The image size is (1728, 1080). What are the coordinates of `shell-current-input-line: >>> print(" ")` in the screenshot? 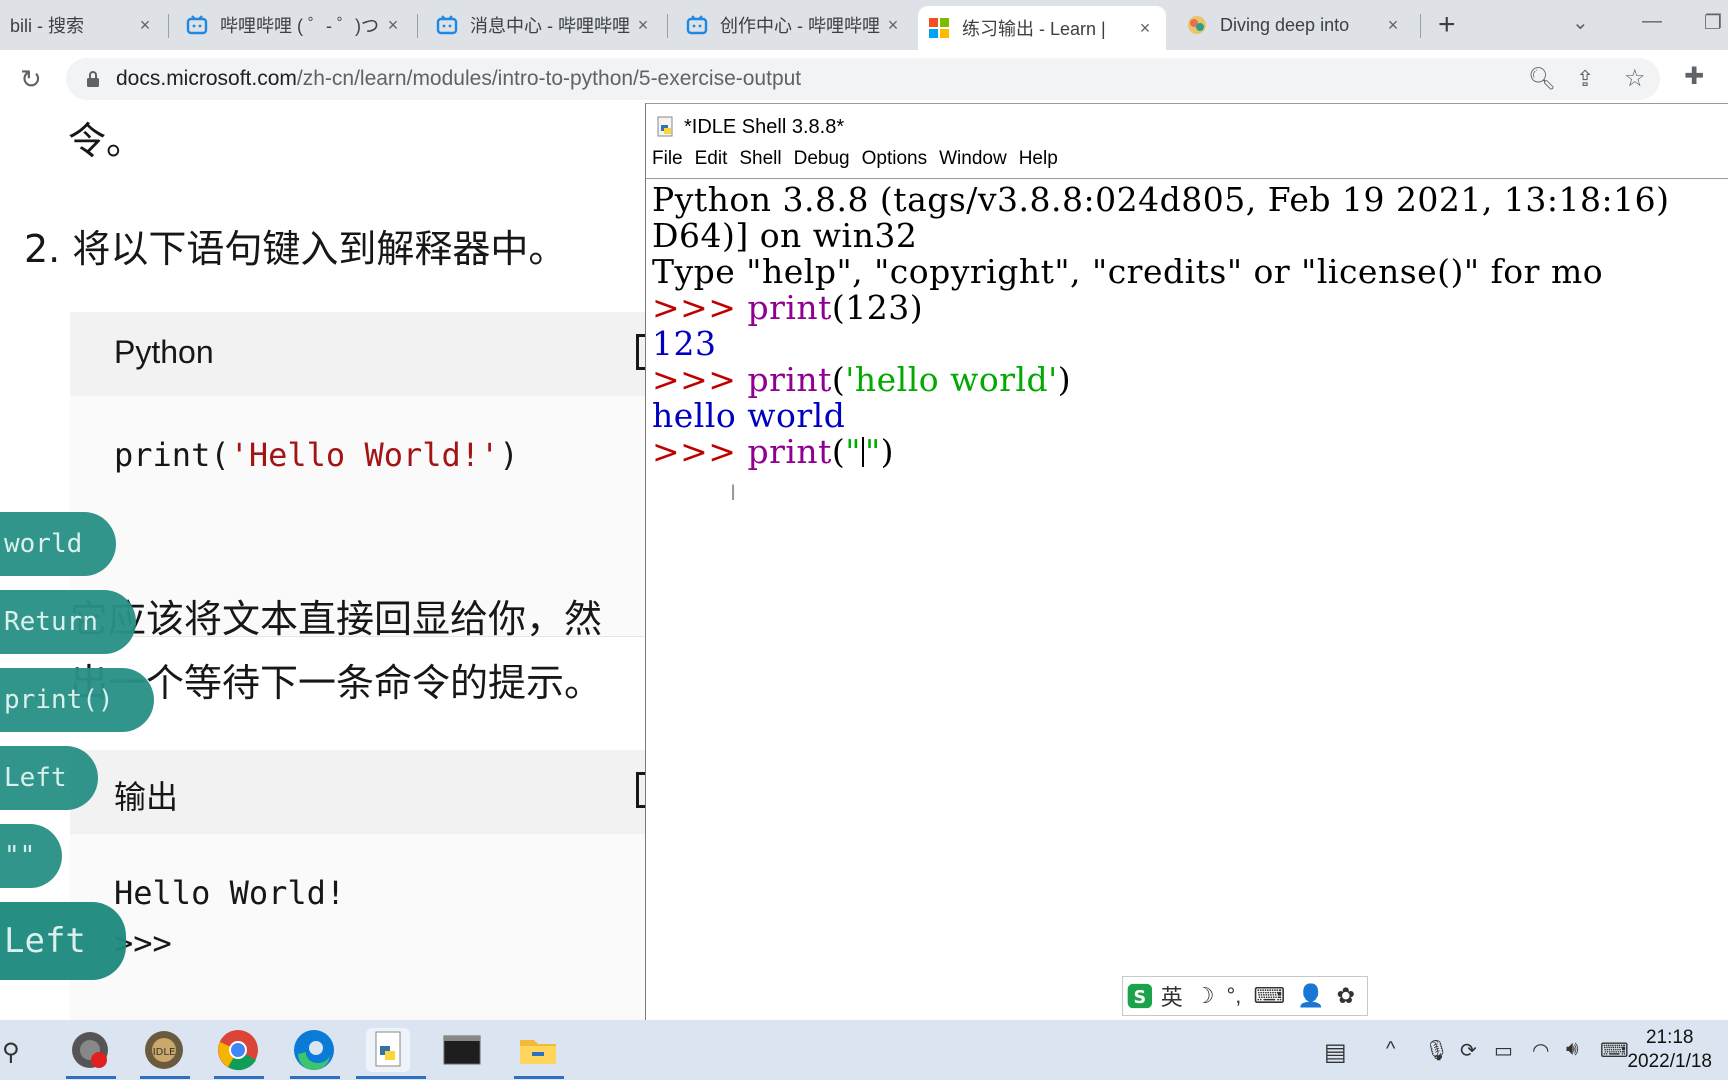 It's located at (773, 451).